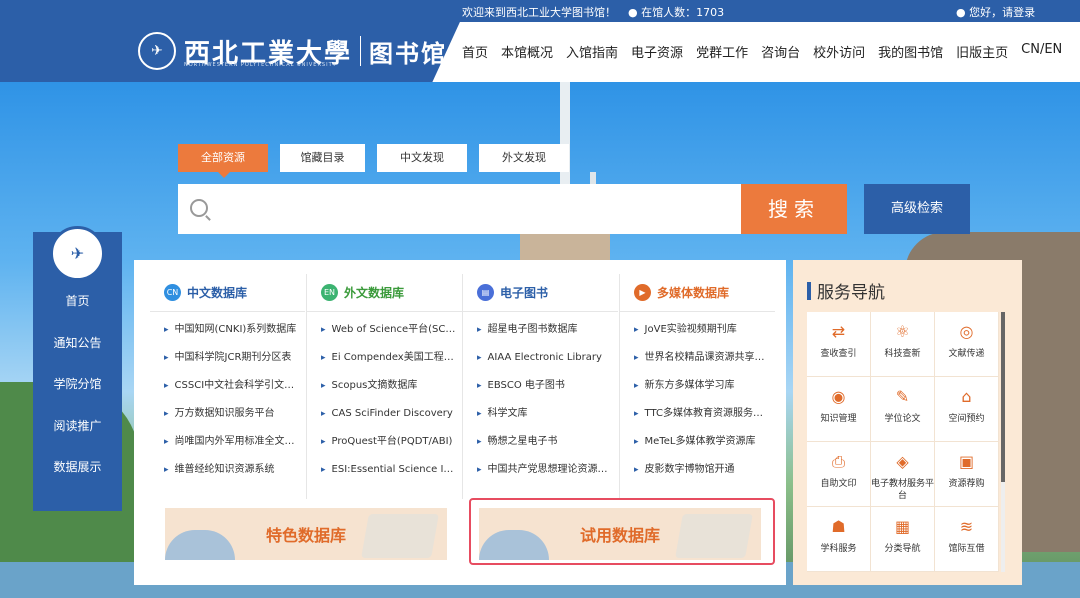 This screenshot has height=598, width=1080. What do you see at coordinates (902, 526) in the screenshot?
I see `grid-icon: ▦` at bounding box center [902, 526].